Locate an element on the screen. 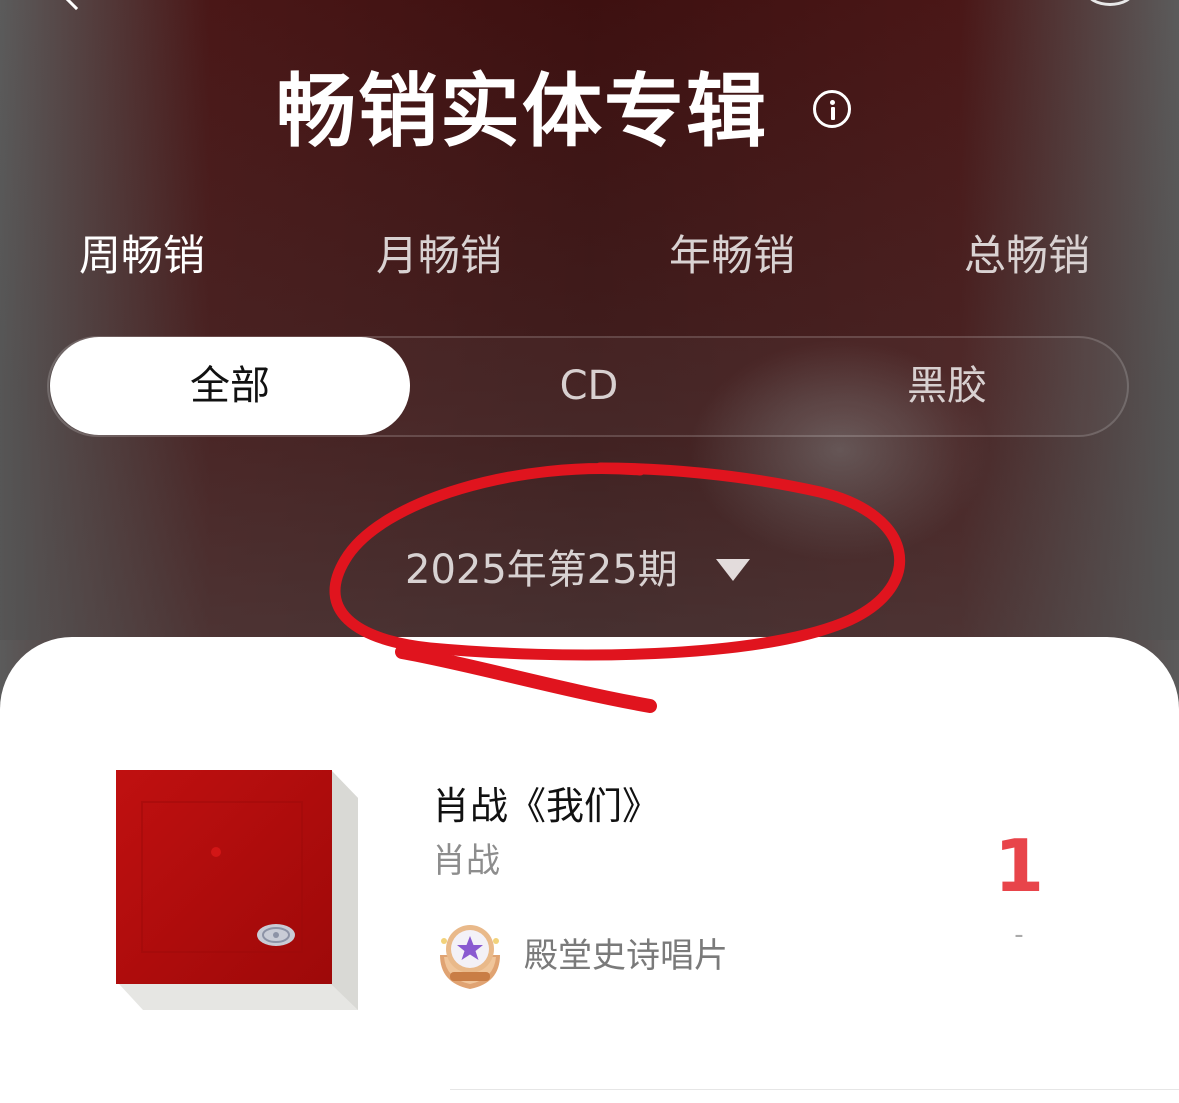 The image size is (1179, 1103). format-tab-cd: CD is located at coordinates (589, 386).